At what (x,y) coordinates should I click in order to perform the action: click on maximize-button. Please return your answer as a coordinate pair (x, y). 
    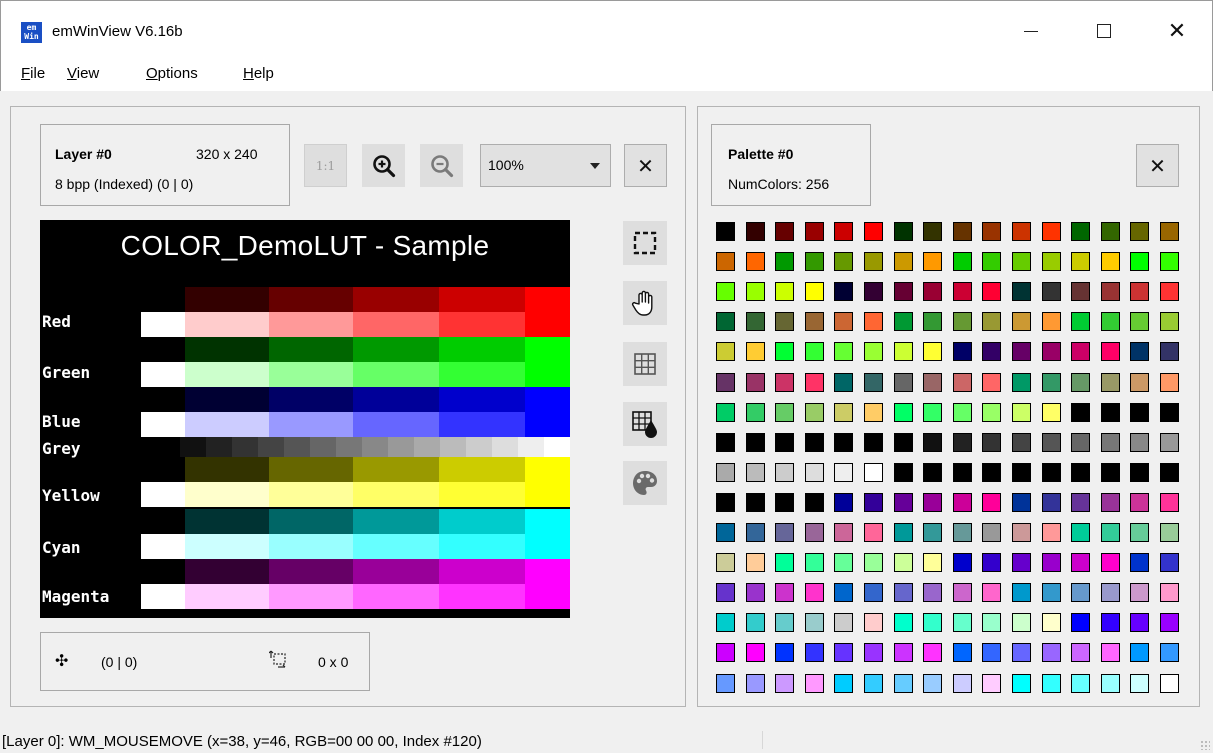
    Looking at the image, I should click on (1104, 31).